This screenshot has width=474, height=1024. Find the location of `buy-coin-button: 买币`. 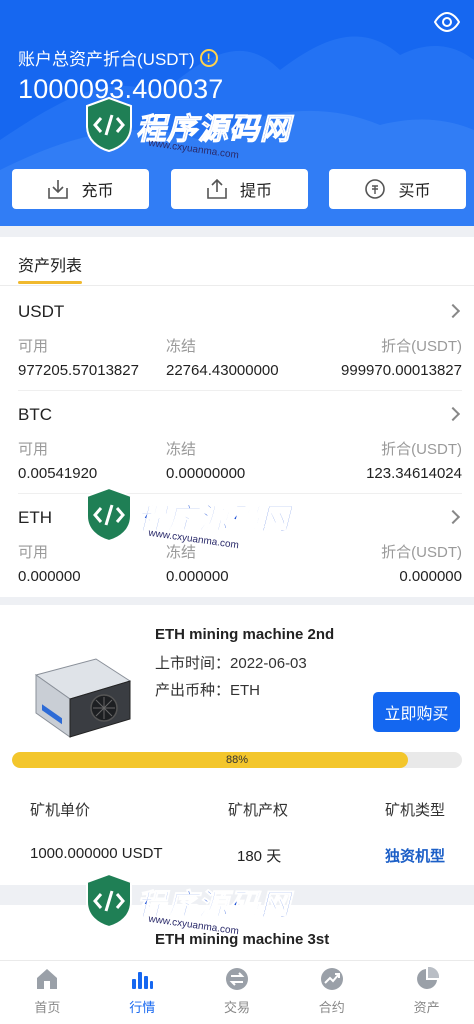

buy-coin-button: 买币 is located at coordinates (397, 189).